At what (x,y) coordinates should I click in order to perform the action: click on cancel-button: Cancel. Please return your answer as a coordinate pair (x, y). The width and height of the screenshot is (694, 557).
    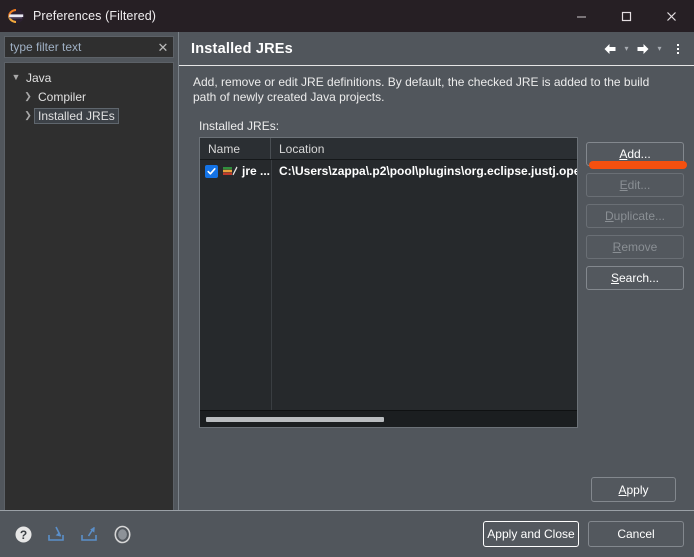
    Looking at the image, I should click on (636, 534).